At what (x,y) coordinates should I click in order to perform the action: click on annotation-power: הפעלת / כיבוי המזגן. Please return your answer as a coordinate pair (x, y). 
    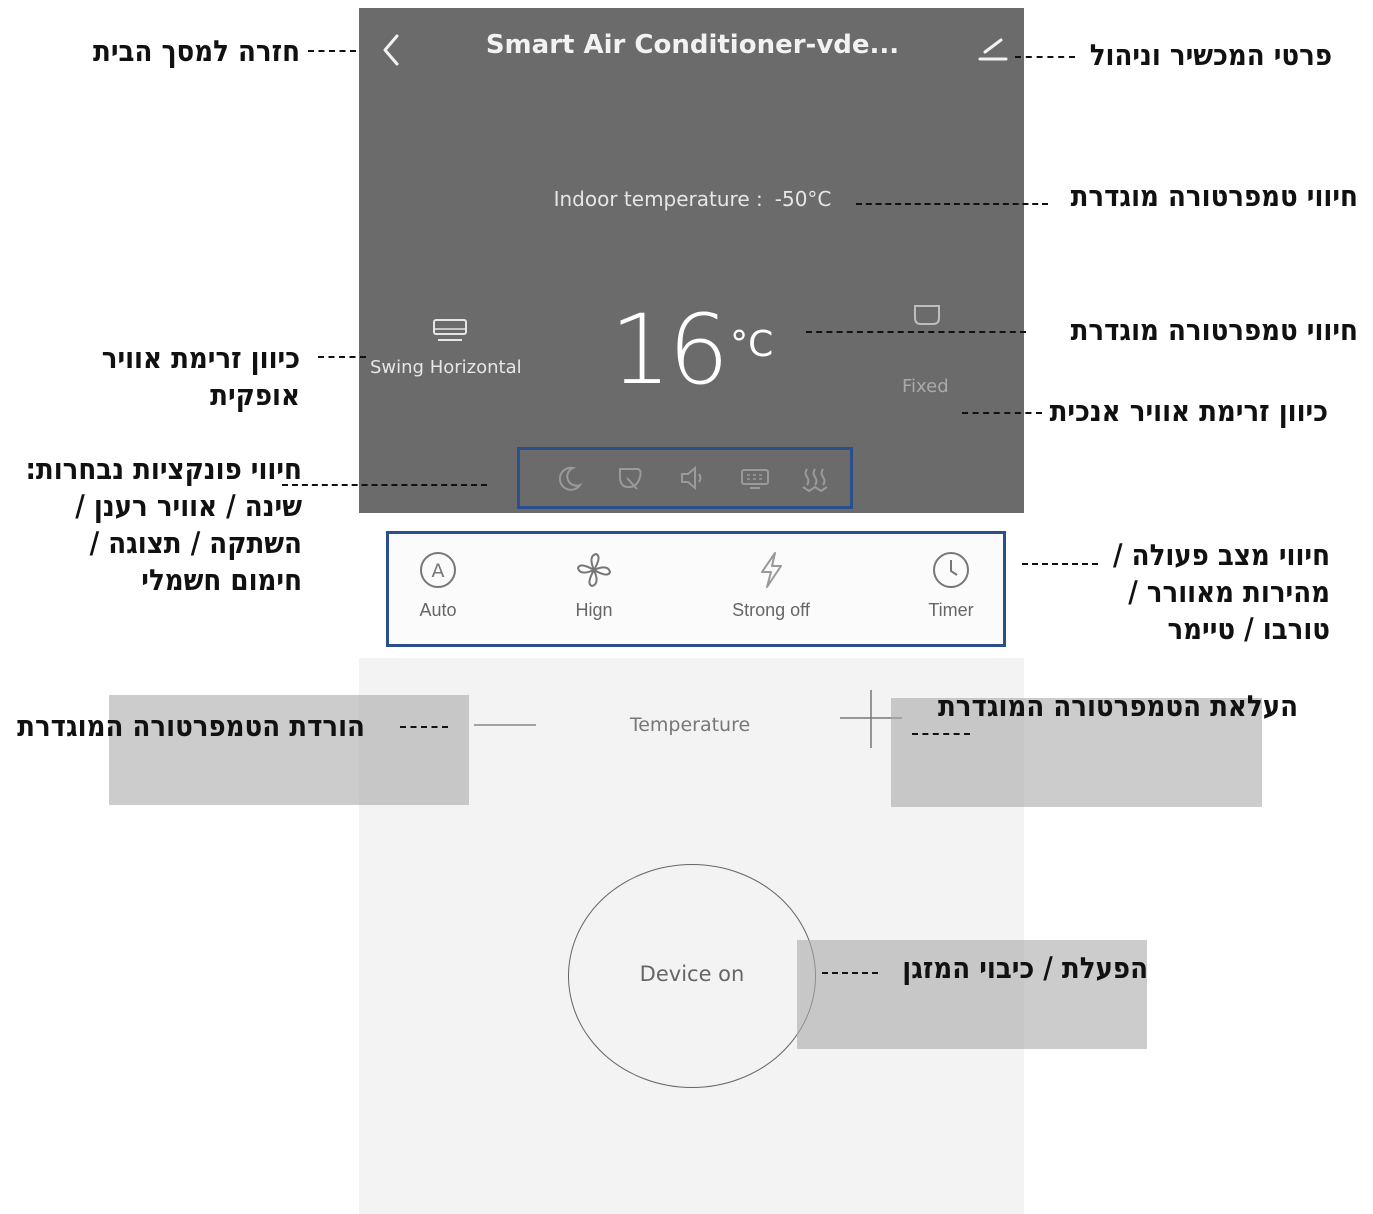
    Looking at the image, I should click on (1025, 968).